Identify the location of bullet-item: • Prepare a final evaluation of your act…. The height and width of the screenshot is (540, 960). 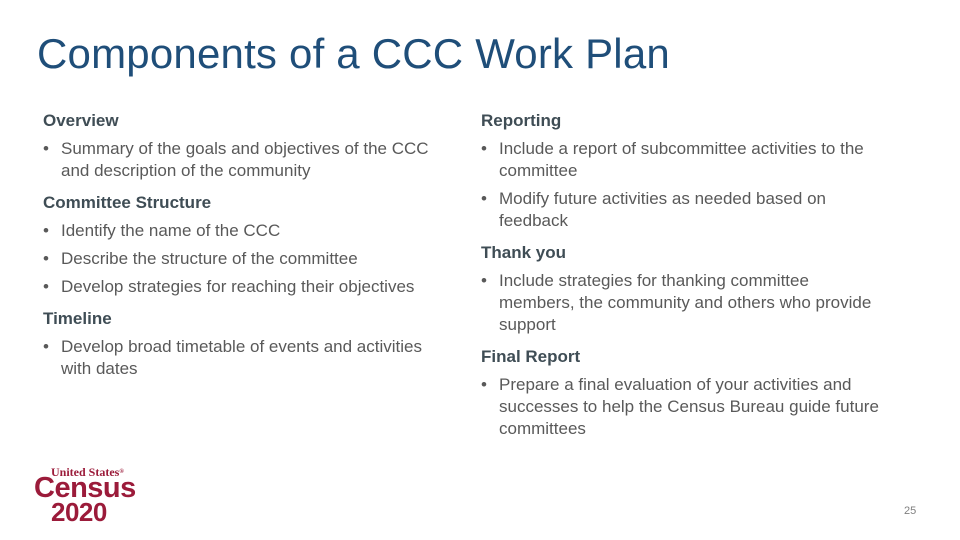
(681, 407).